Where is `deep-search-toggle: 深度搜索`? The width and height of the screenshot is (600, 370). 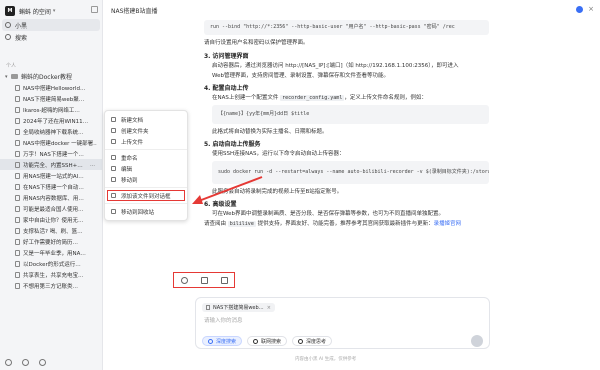
deep-search-toggle: 深度搜索 is located at coordinates (222, 341).